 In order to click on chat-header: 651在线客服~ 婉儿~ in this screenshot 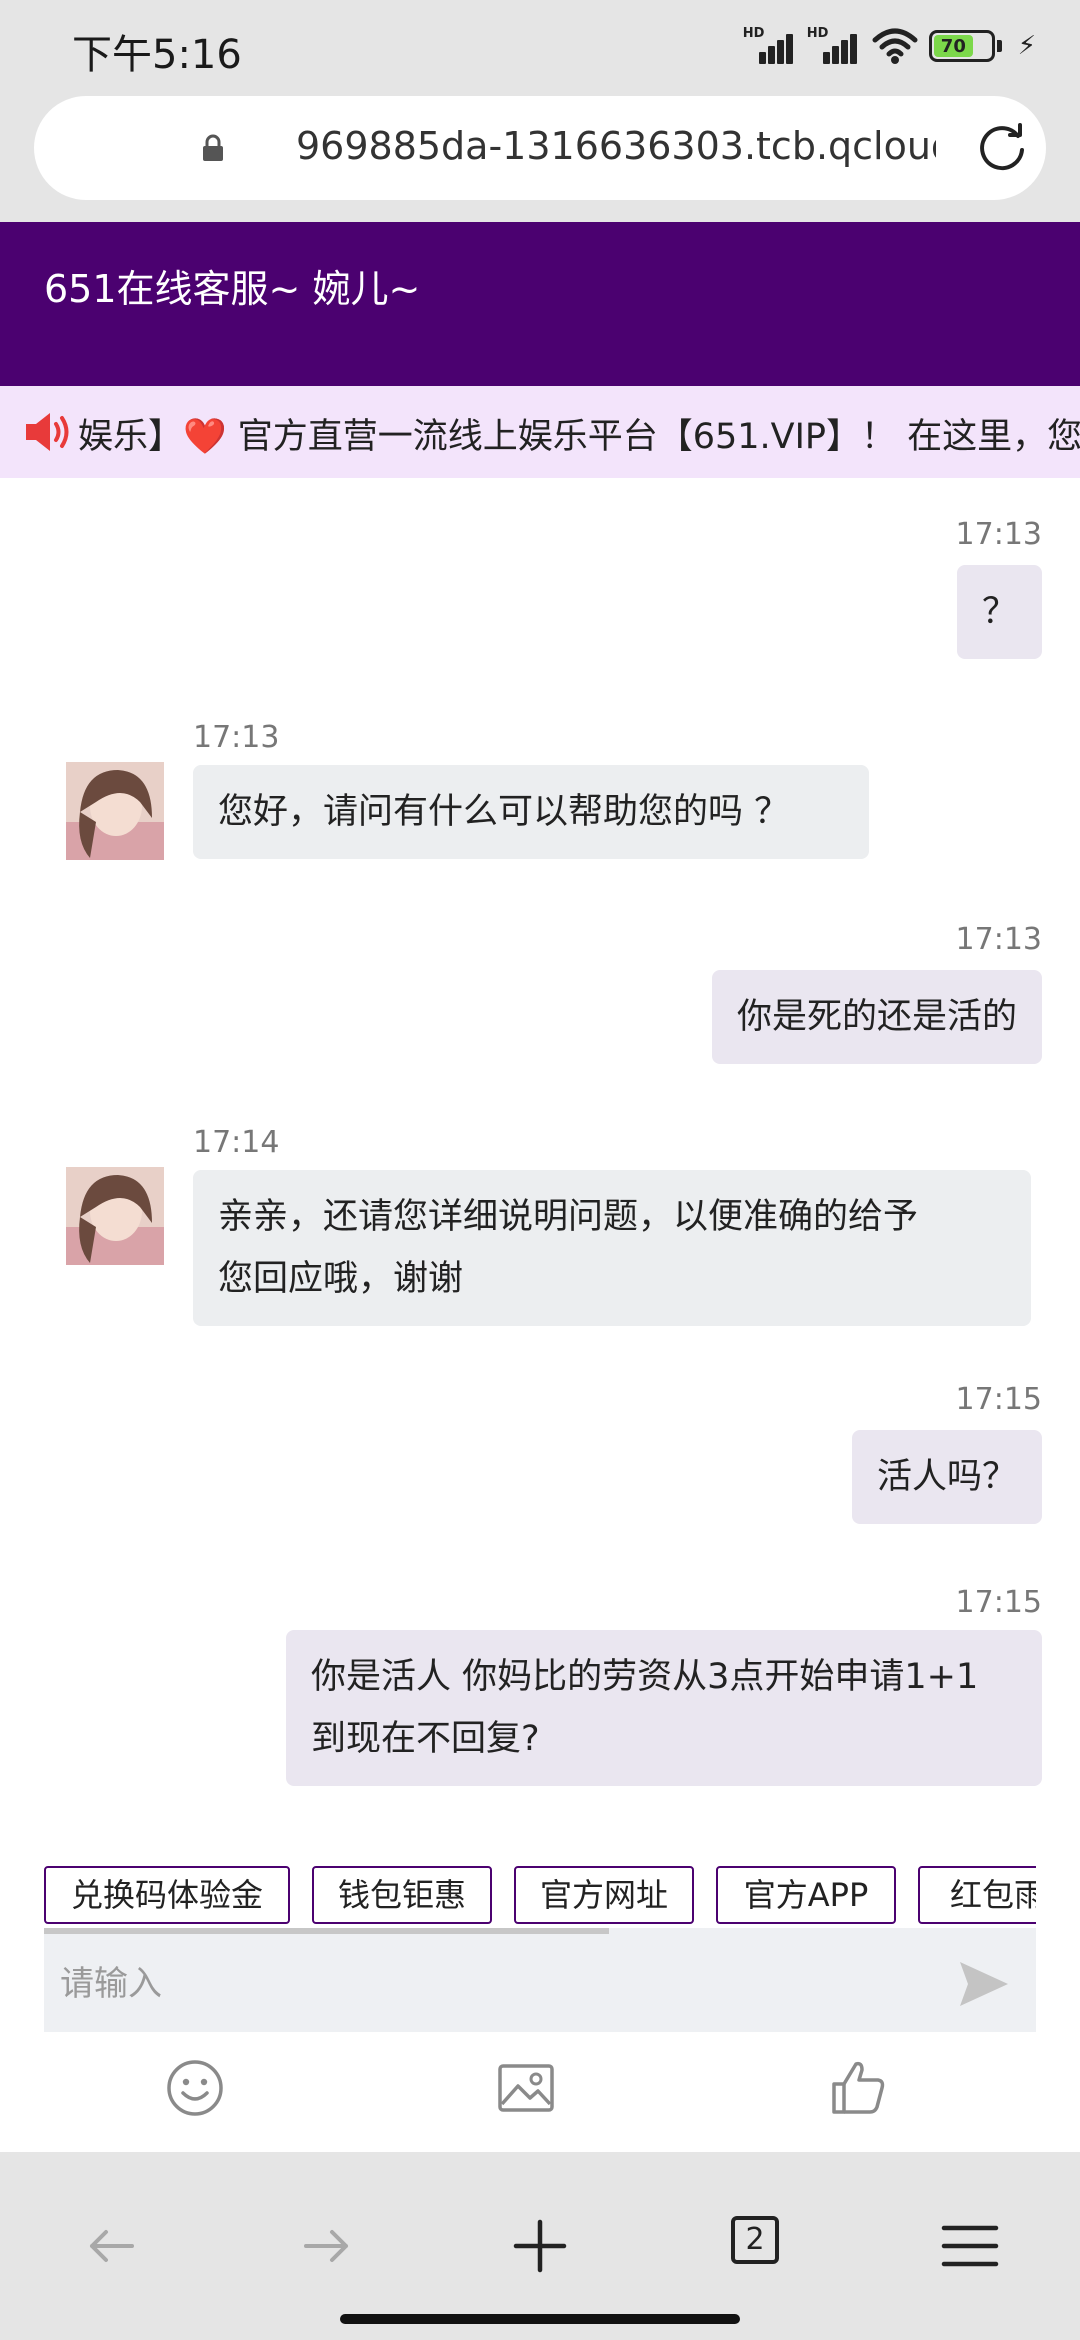, I will do `click(540, 304)`.